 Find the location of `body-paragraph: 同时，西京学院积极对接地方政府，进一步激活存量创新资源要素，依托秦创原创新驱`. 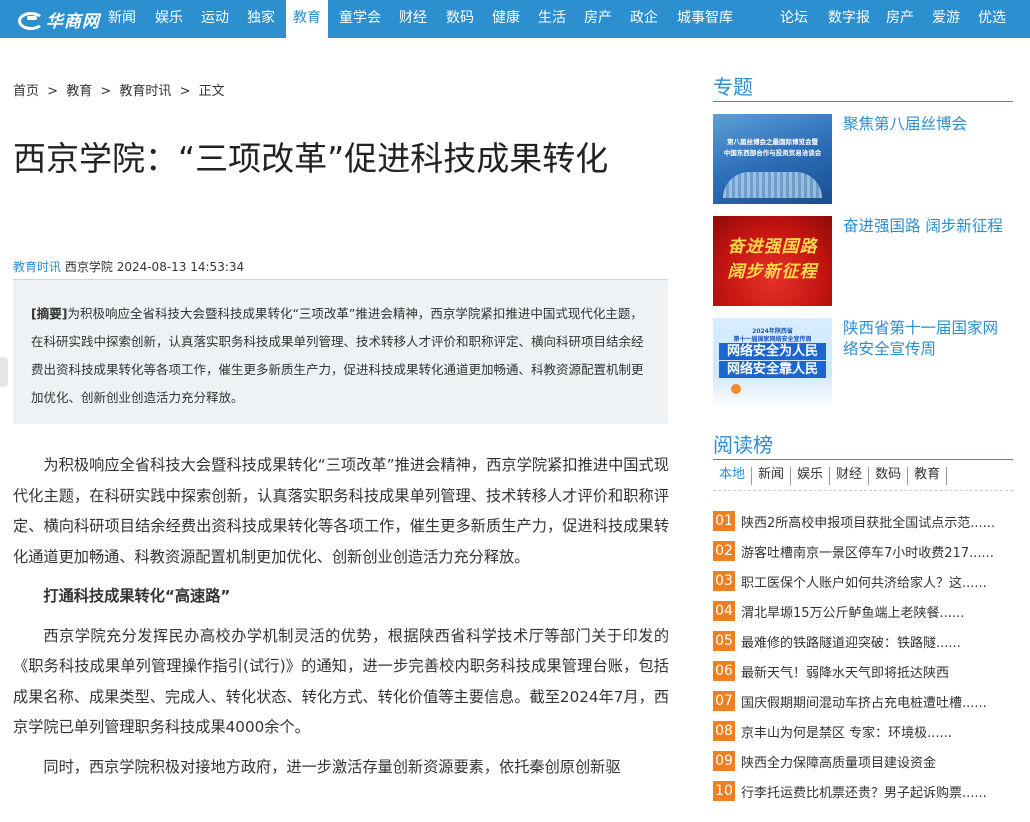

body-paragraph: 同时，西京学院积极对接地方政府，进一步激活存量创新资源要素，依托秦创原创新驱 is located at coordinates (332, 766).